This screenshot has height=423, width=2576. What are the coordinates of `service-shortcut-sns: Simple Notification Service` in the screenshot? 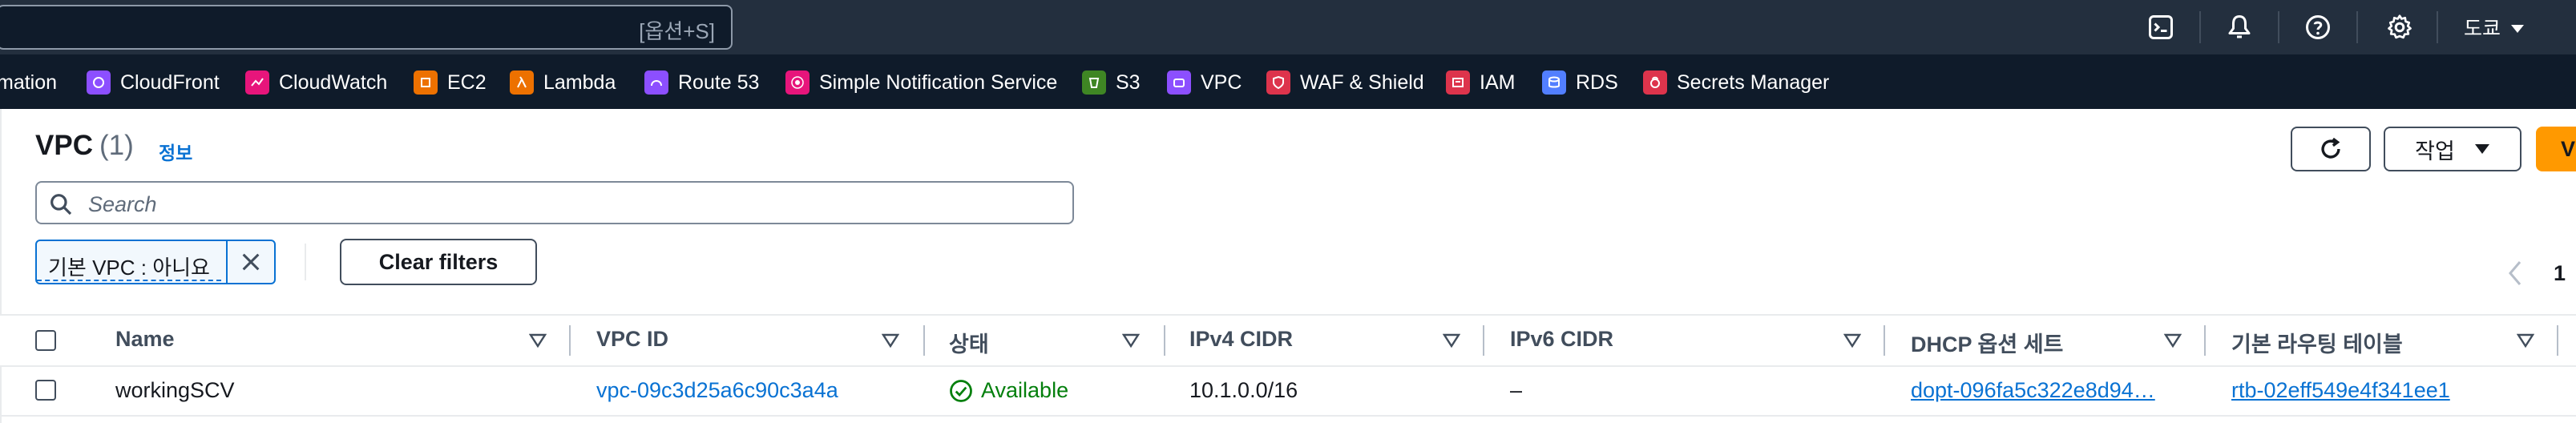 It's located at (921, 82).